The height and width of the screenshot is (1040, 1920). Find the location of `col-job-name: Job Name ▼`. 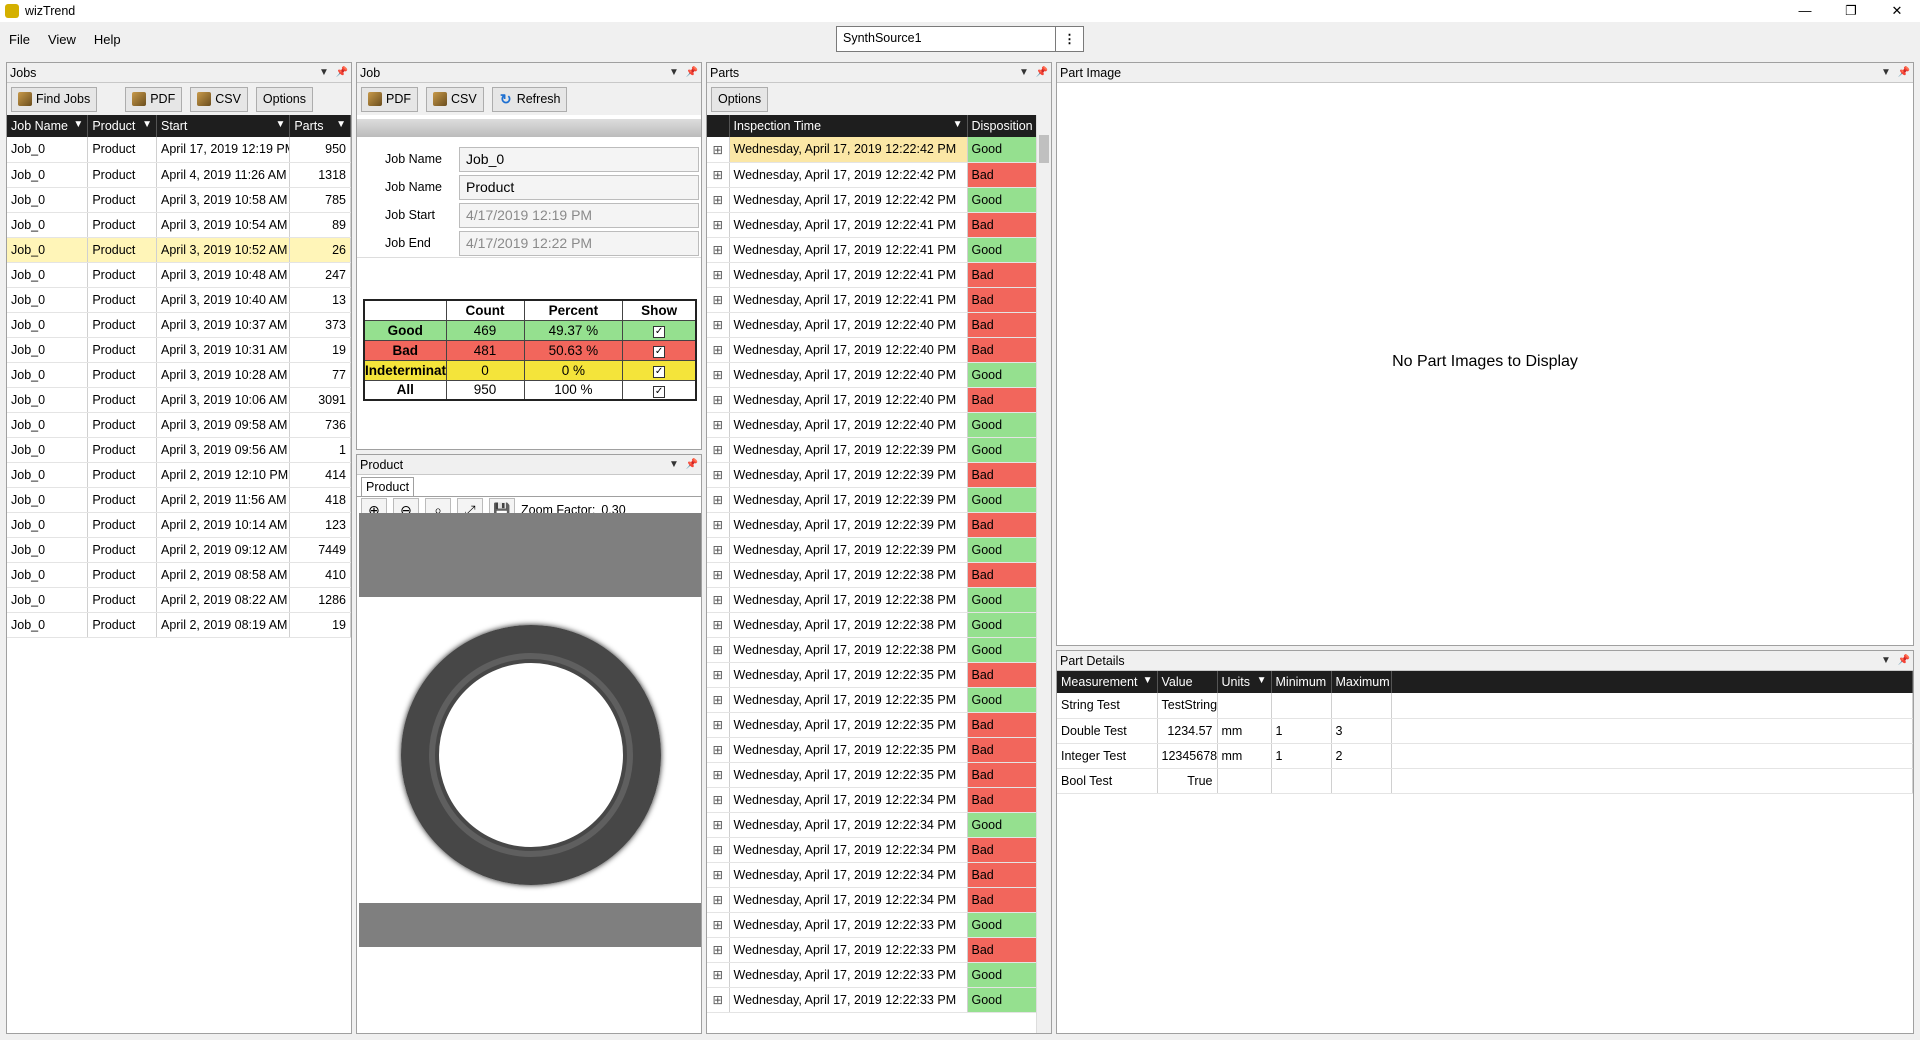

col-job-name: Job Name ▼ is located at coordinates (48, 126).